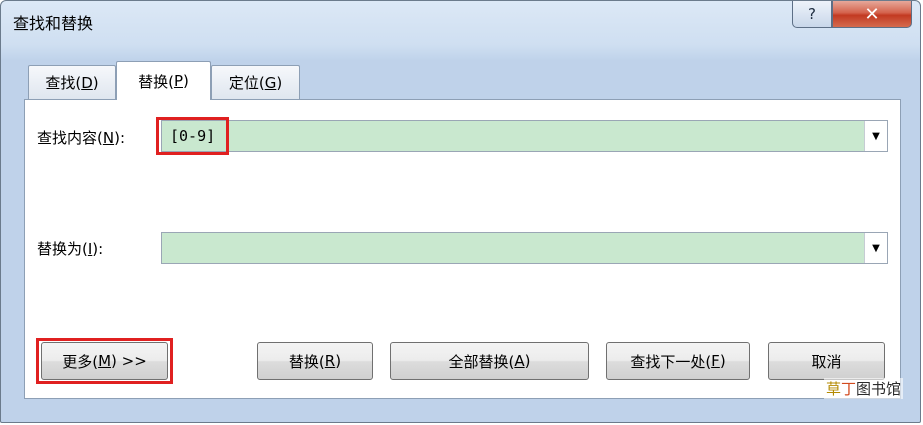  I want to click on find-next-button: 查找下一处(F), so click(678, 361).